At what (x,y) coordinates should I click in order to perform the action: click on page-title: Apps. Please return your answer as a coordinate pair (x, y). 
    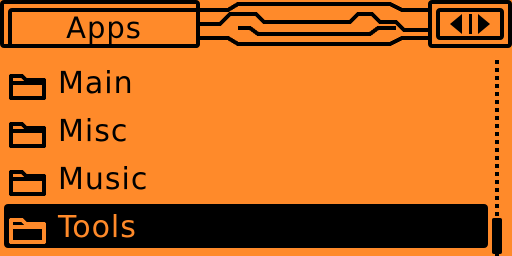
    Looking at the image, I should click on (104, 28).